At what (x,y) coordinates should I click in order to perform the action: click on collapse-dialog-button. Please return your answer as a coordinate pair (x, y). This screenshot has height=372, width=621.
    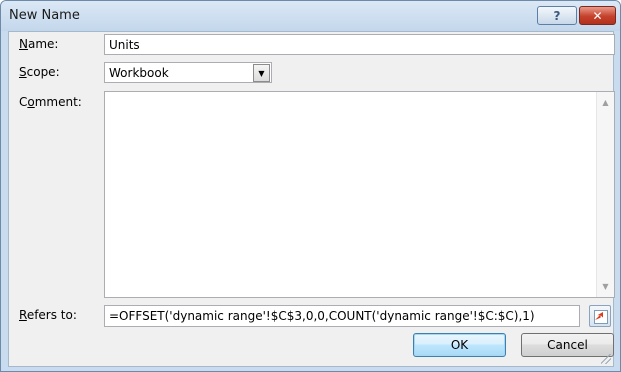
    Looking at the image, I should click on (600, 316).